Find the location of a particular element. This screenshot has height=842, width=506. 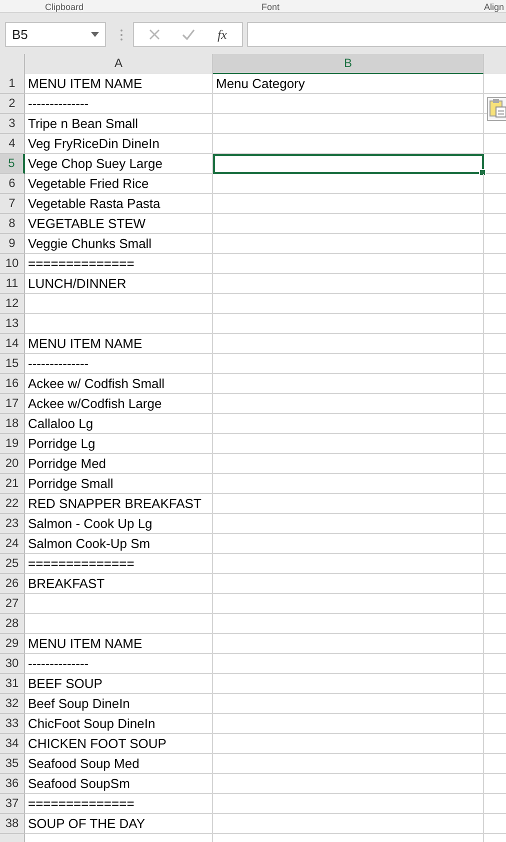

row-header: 8 is located at coordinates (12, 224).